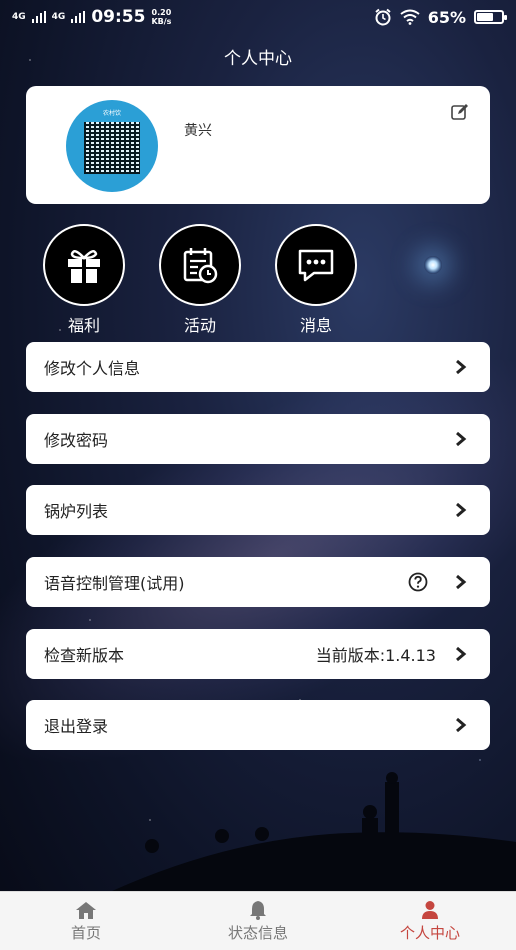 This screenshot has width=516, height=950. What do you see at coordinates (430, 921) in the screenshot?
I see `tab-profile: 个人中心` at bounding box center [430, 921].